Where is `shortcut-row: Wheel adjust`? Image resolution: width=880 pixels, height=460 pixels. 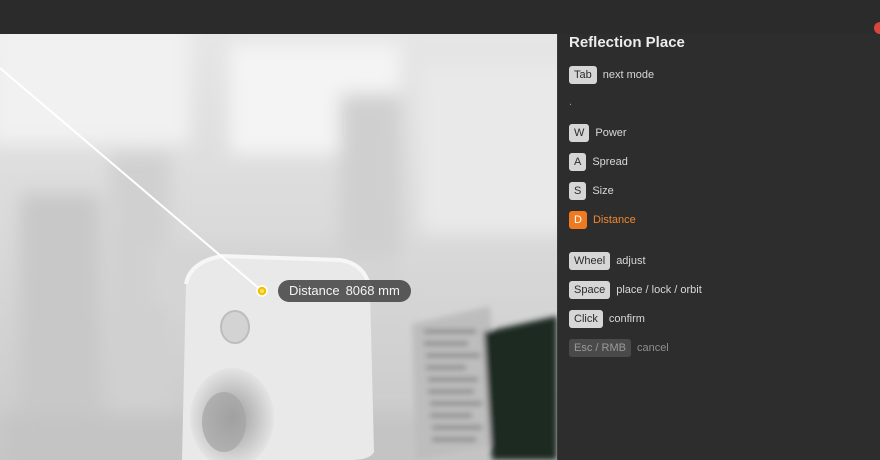
shortcut-row: Wheel adjust is located at coordinates (607, 261).